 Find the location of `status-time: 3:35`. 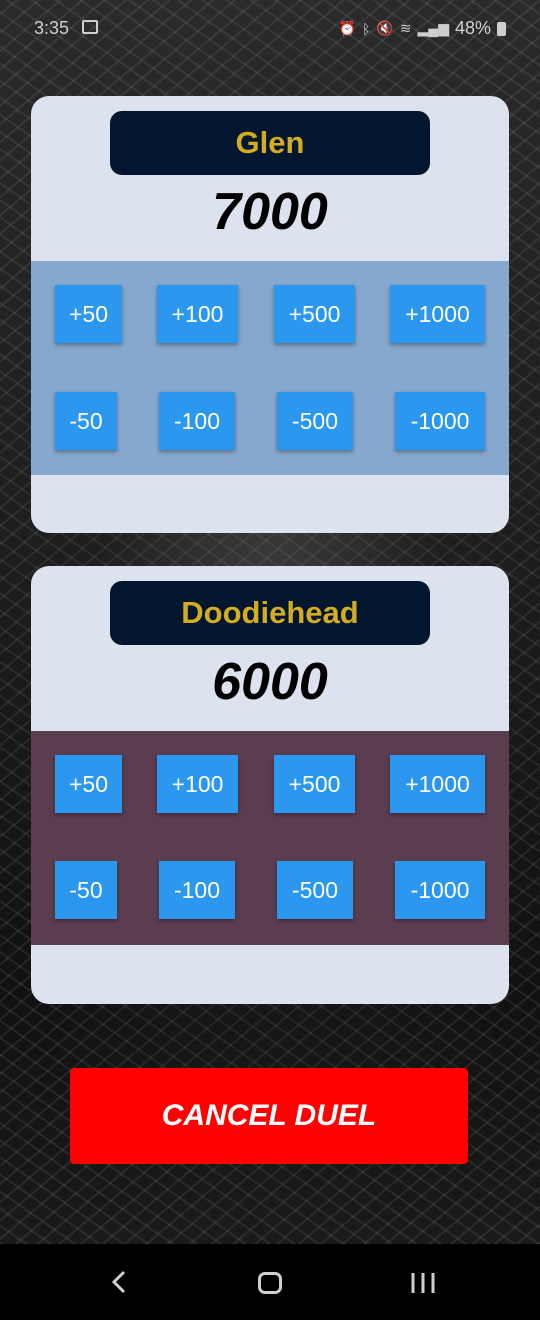

status-time: 3:35 is located at coordinates (52, 28).